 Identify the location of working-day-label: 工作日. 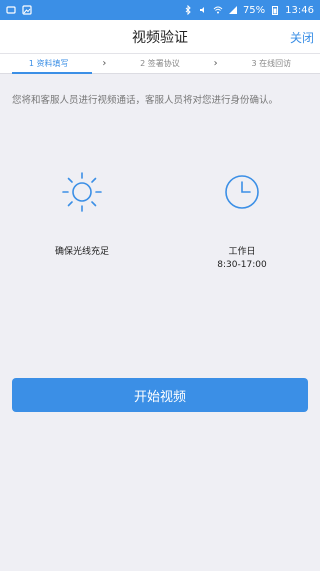
(242, 252).